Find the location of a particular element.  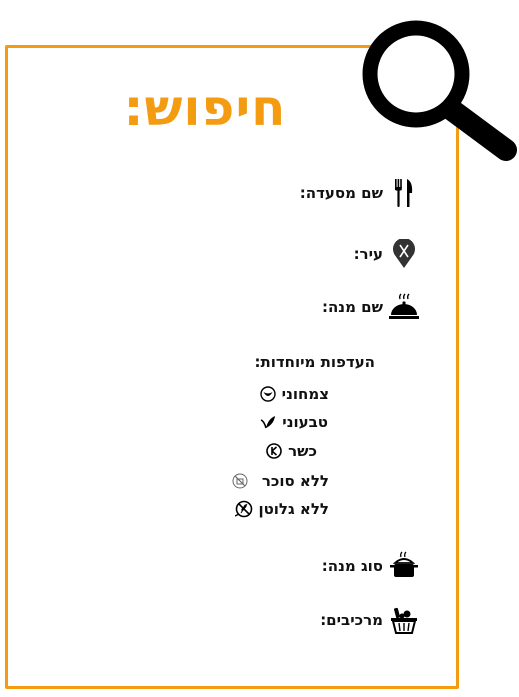

cooking-pot-icon is located at coordinates (404, 566).